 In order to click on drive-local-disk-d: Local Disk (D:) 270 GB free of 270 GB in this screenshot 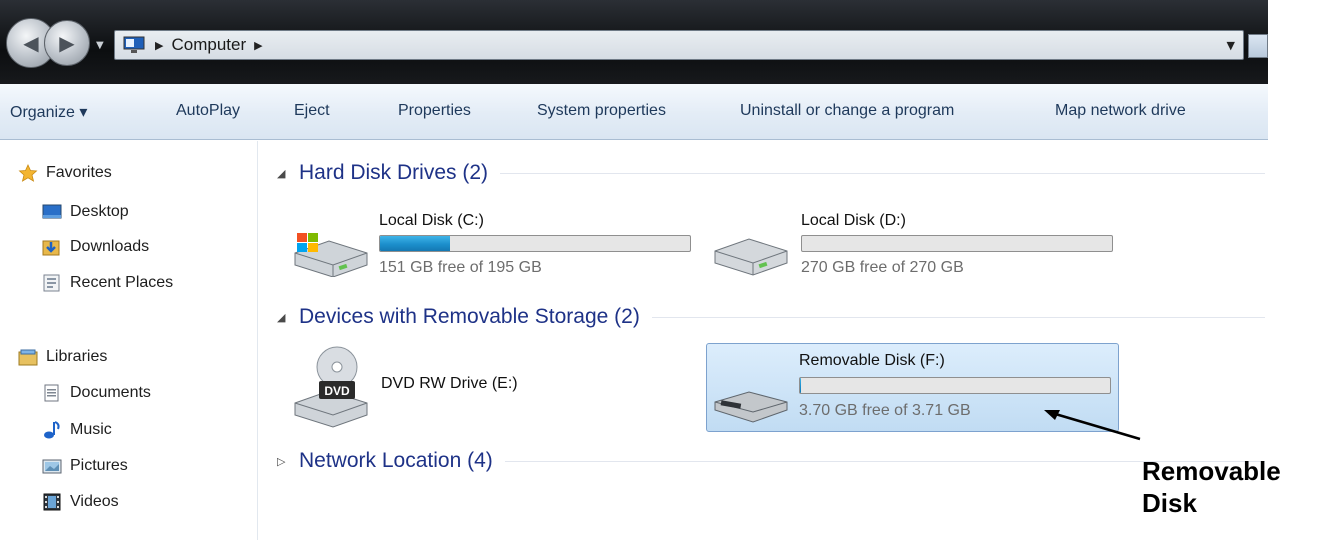, I will do `click(919, 245)`.